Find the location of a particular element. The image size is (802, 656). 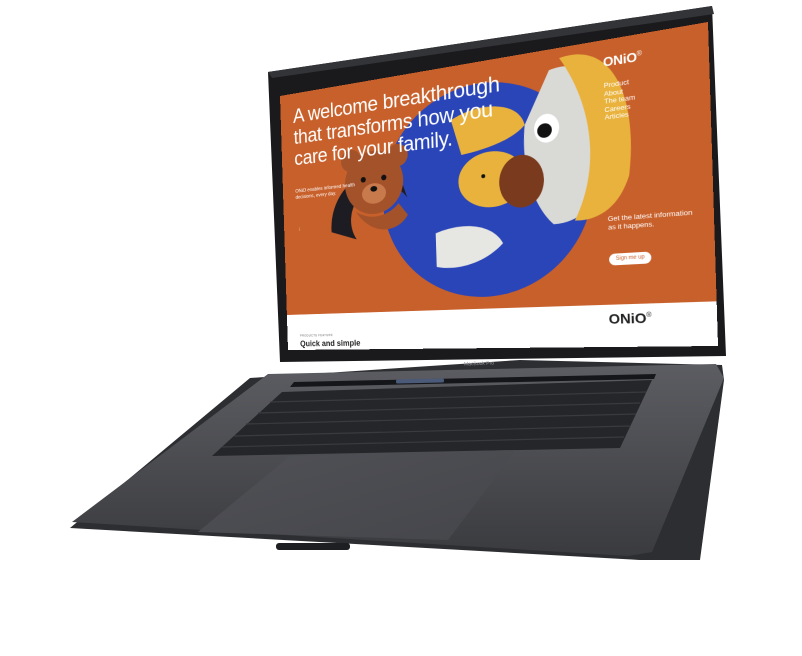

down-arrow-icon: ↓ is located at coordinates (299, 229).